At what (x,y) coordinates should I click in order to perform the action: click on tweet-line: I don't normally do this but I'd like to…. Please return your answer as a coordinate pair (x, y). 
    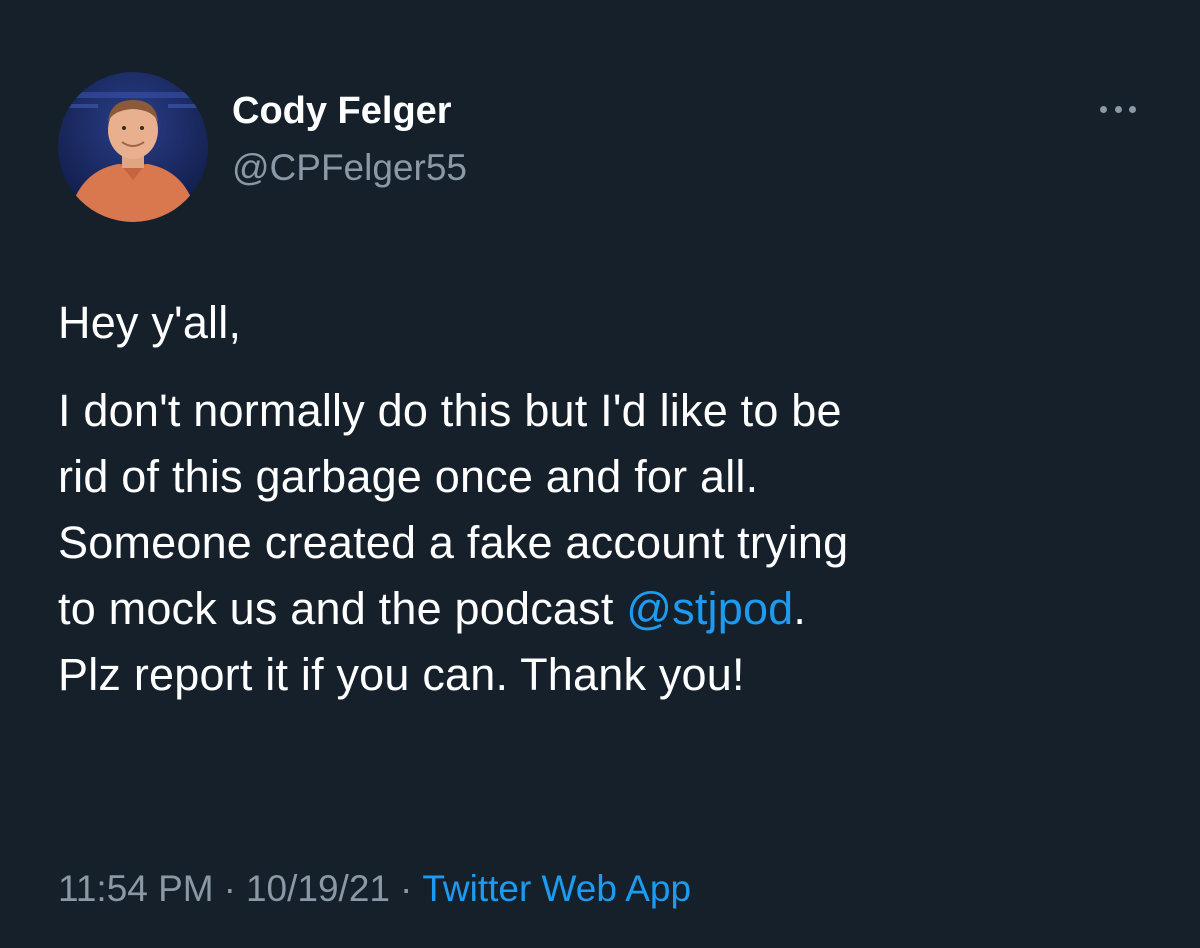
    Looking at the image, I should click on (450, 410).